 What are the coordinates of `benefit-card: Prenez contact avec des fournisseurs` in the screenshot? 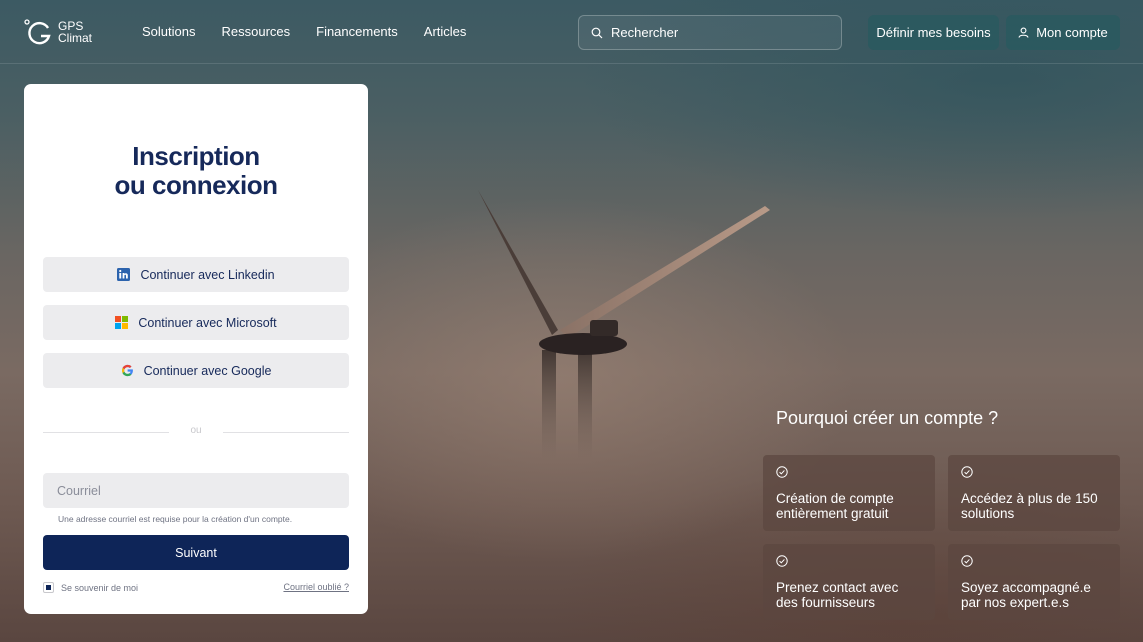 It's located at (849, 582).